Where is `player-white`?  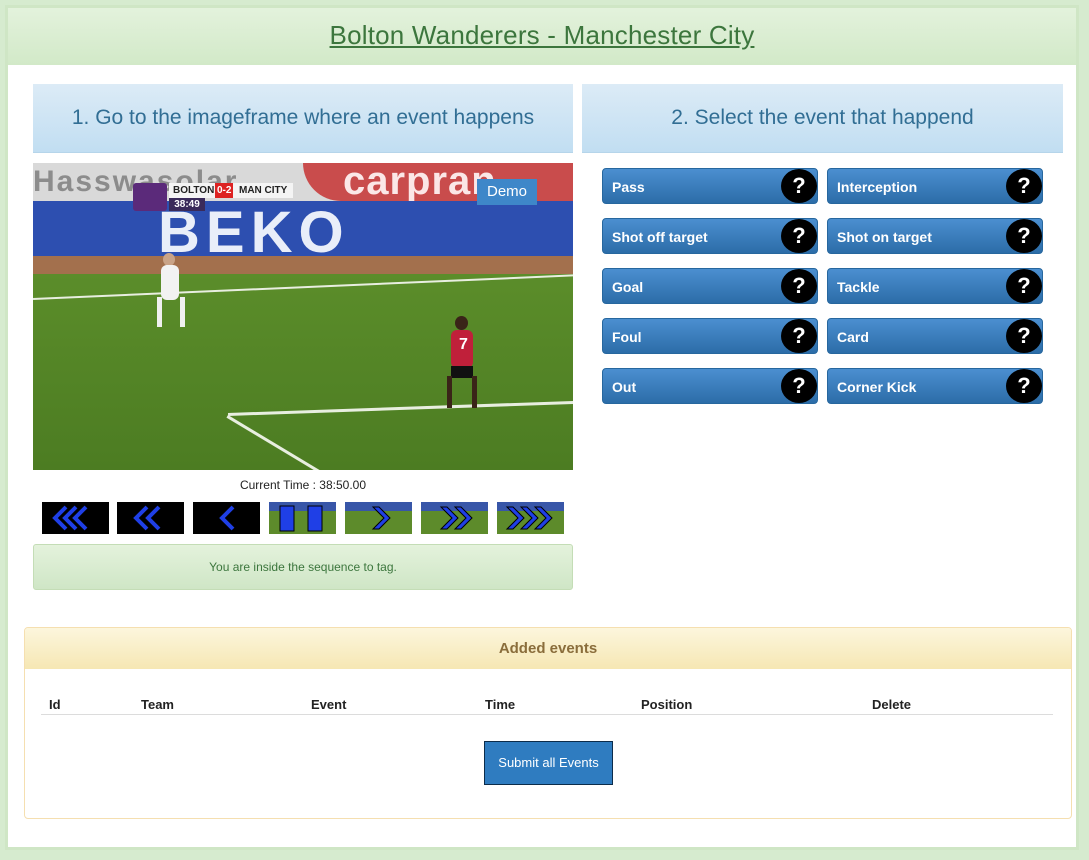
player-white is located at coordinates (173, 294).